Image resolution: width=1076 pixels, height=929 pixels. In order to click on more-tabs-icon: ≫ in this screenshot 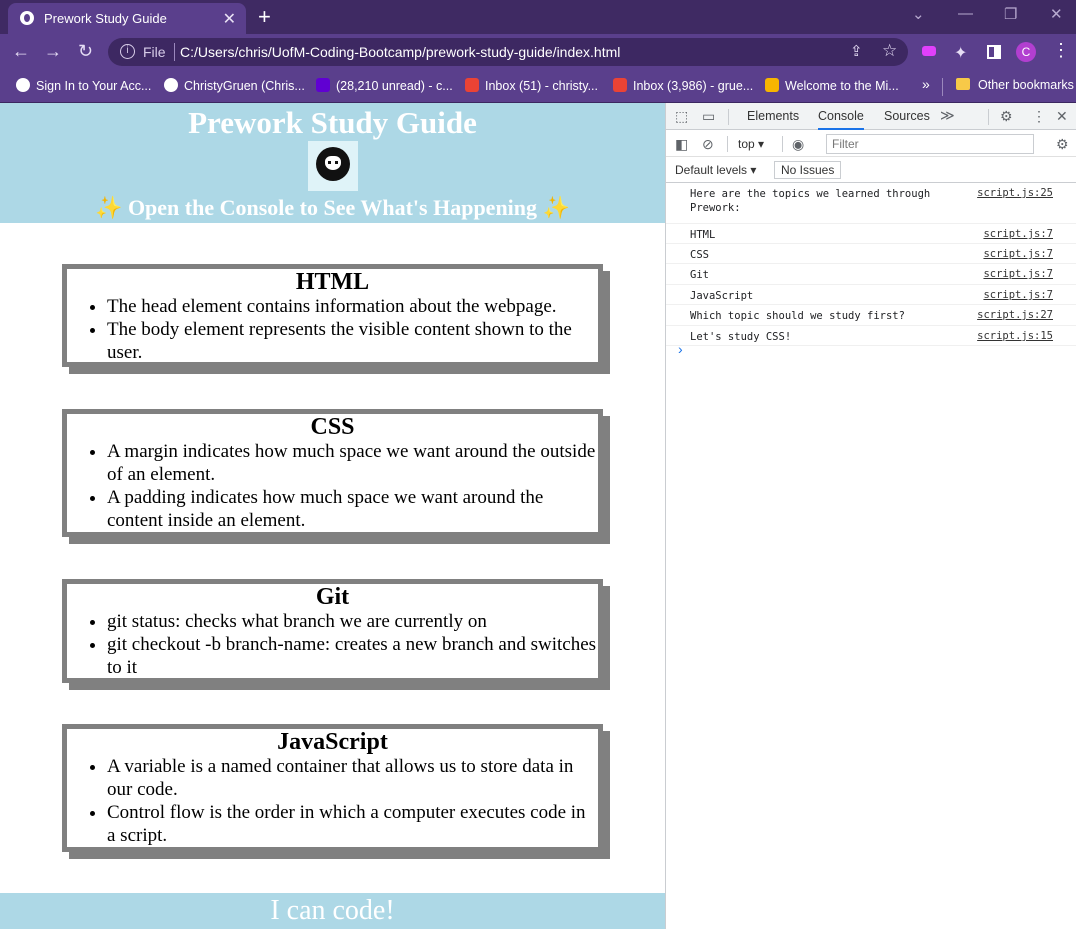, I will do `click(947, 115)`.